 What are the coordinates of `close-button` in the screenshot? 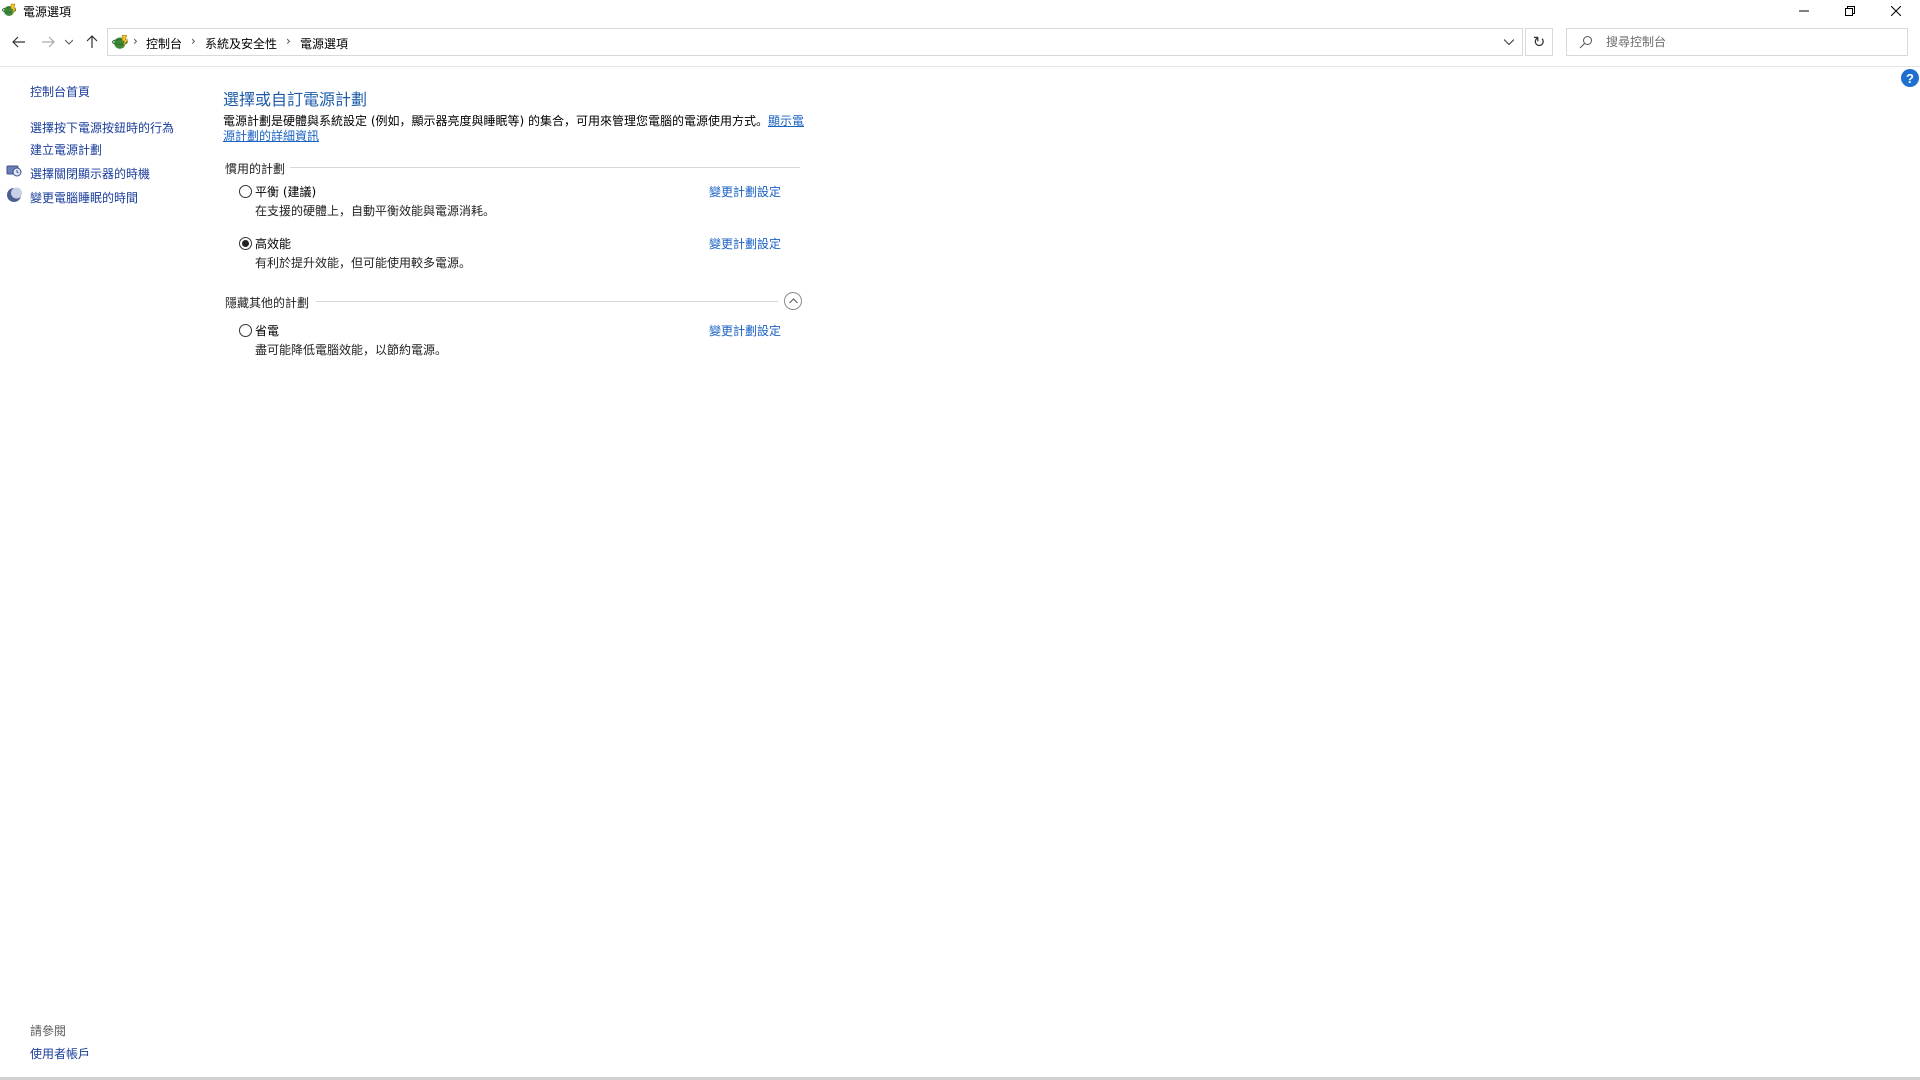 It's located at (1896, 11).